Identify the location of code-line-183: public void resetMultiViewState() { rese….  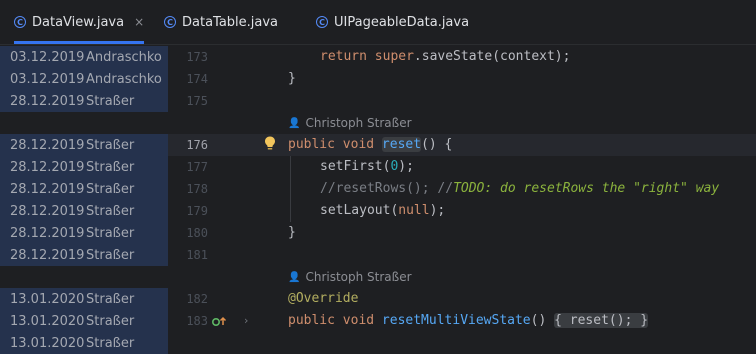
(468, 321).